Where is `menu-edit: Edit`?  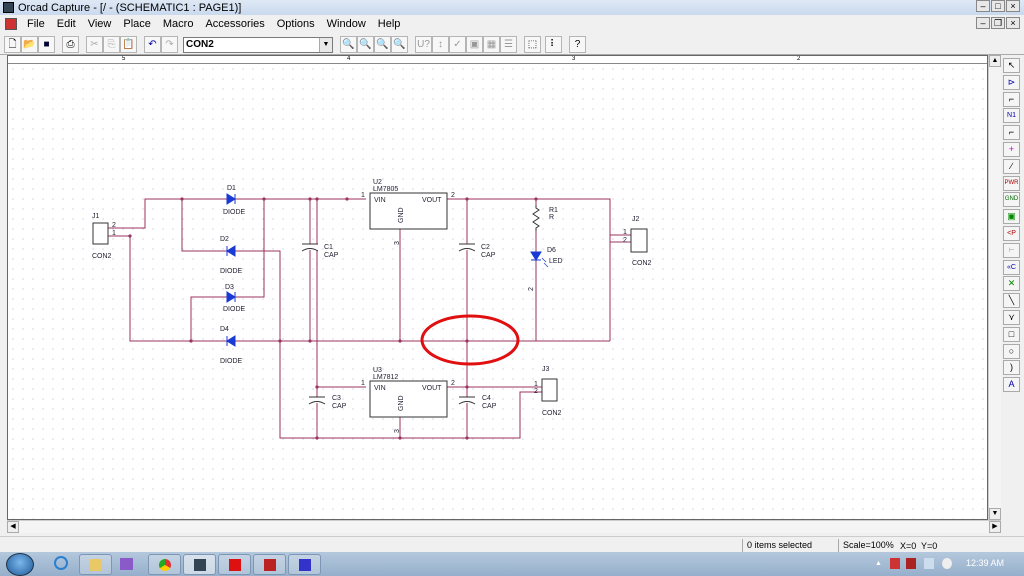 menu-edit: Edit is located at coordinates (66, 24).